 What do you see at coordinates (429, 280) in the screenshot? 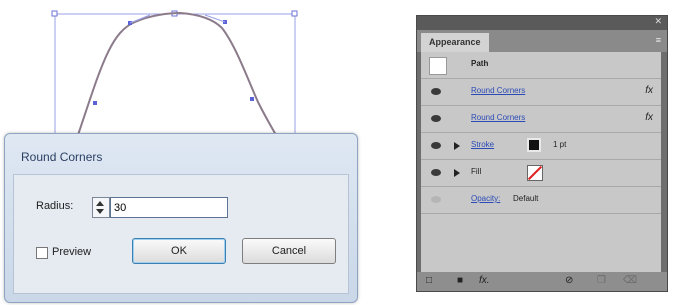
I see `new-stroke-icon: □` at bounding box center [429, 280].